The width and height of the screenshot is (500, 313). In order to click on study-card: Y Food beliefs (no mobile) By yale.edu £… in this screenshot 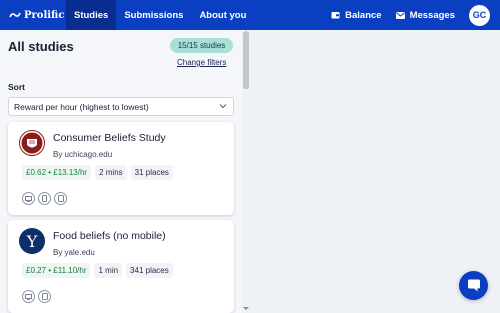, I will do `click(121, 266)`.